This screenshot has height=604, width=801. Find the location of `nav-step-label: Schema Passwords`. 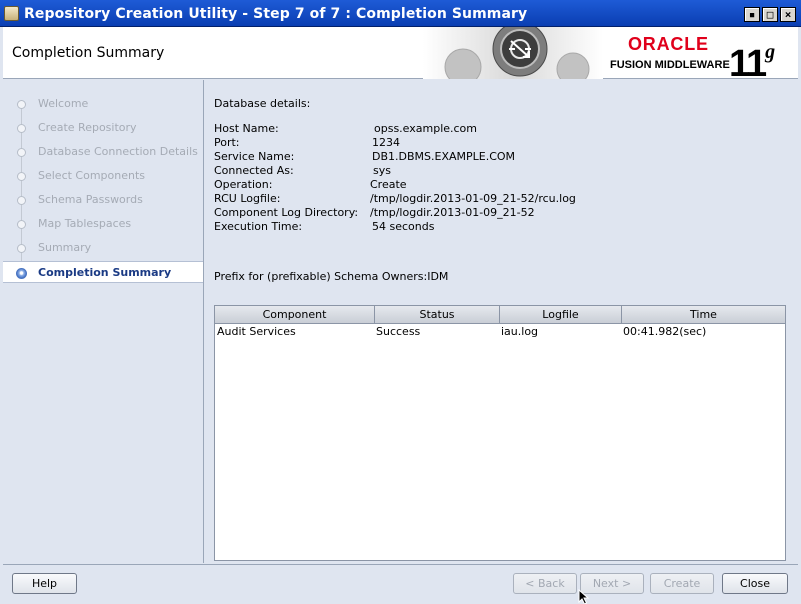

nav-step-label: Schema Passwords is located at coordinates (90, 199).